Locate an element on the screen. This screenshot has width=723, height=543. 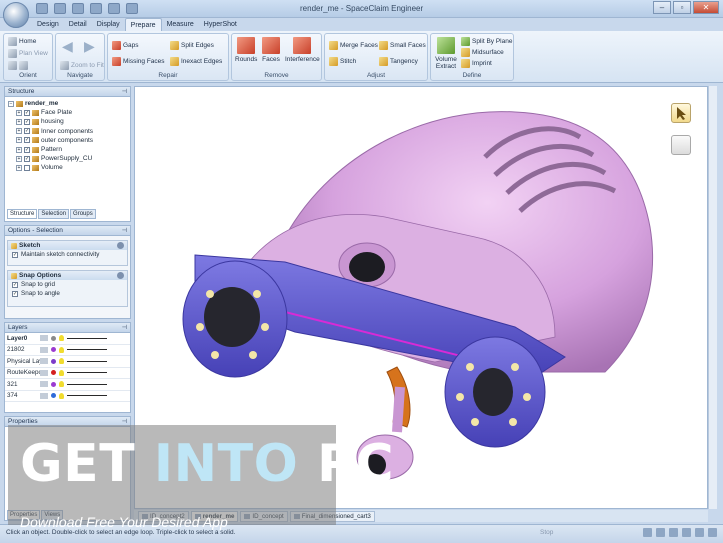
volume-extract-button: Volume Extract is located at coordinates (446, 53).